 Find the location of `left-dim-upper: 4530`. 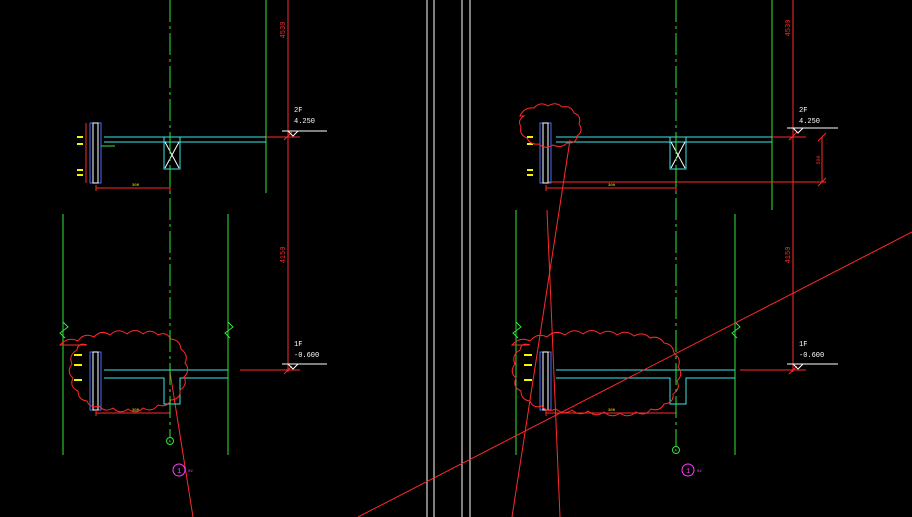

left-dim-upper: 4530 is located at coordinates (284, 30).